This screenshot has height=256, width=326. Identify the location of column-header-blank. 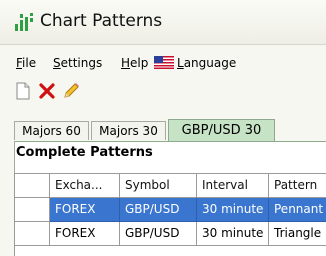
(32, 186).